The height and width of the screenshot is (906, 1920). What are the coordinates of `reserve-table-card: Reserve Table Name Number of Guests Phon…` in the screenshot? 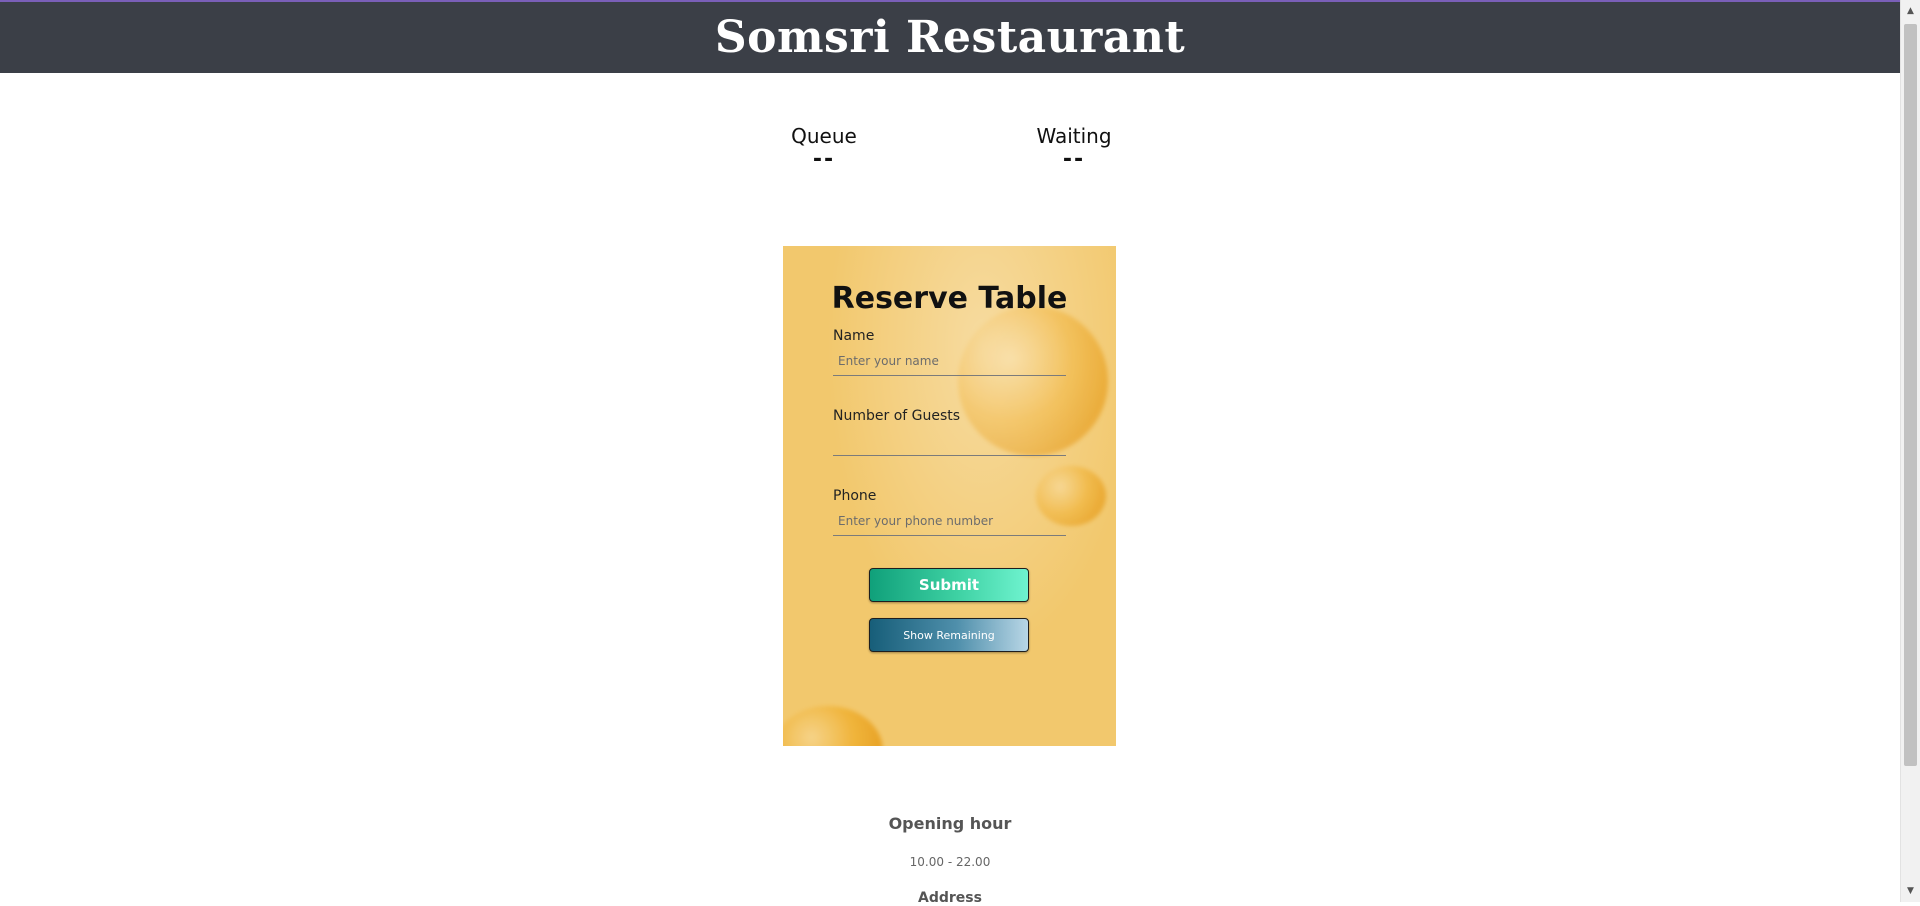 It's located at (949, 496).